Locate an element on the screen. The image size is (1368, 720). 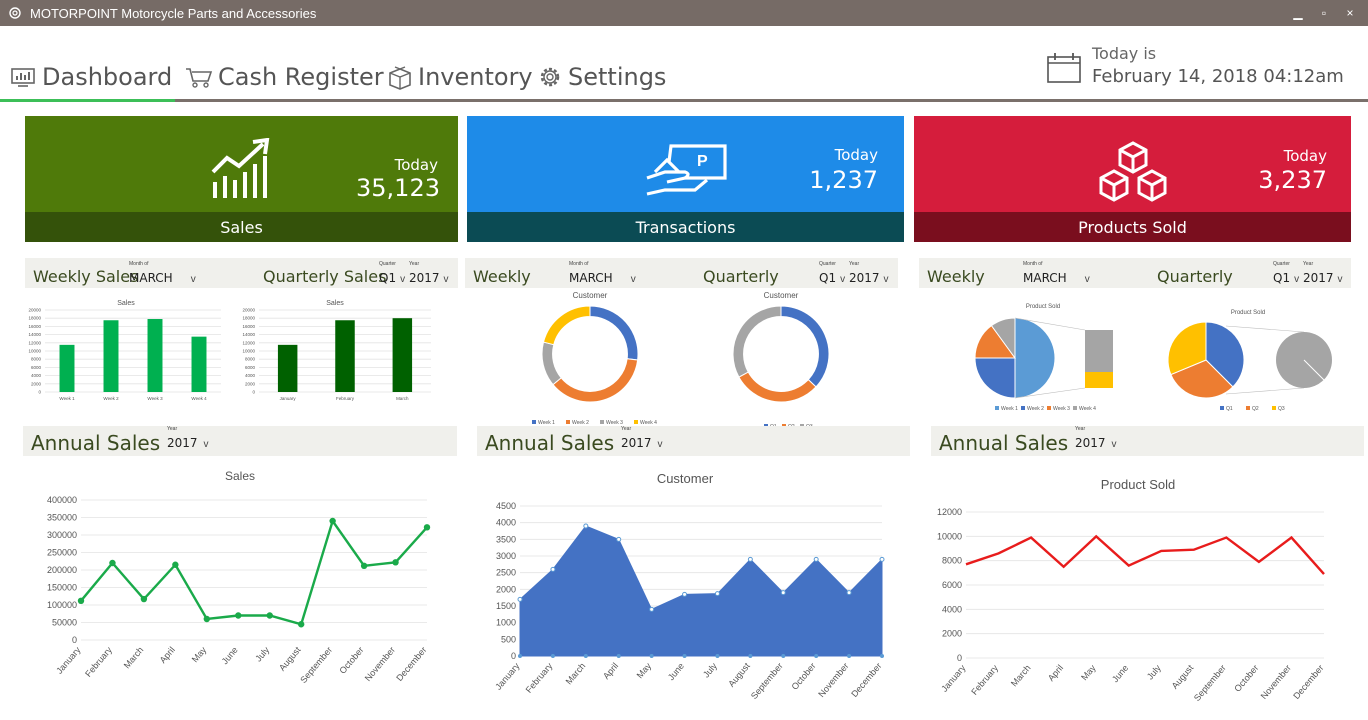
maximize-button: ▫ is located at coordinates (1324, 13).